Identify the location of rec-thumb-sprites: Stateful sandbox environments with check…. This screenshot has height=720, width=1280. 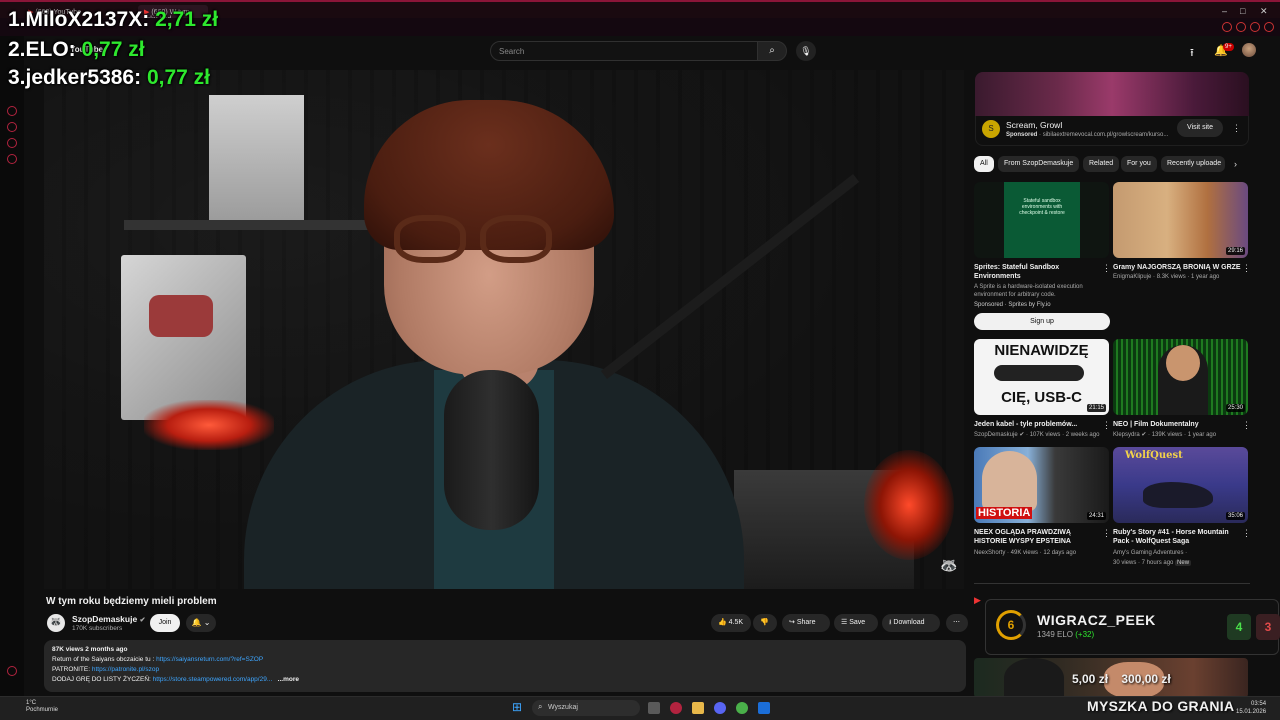
(1041, 220).